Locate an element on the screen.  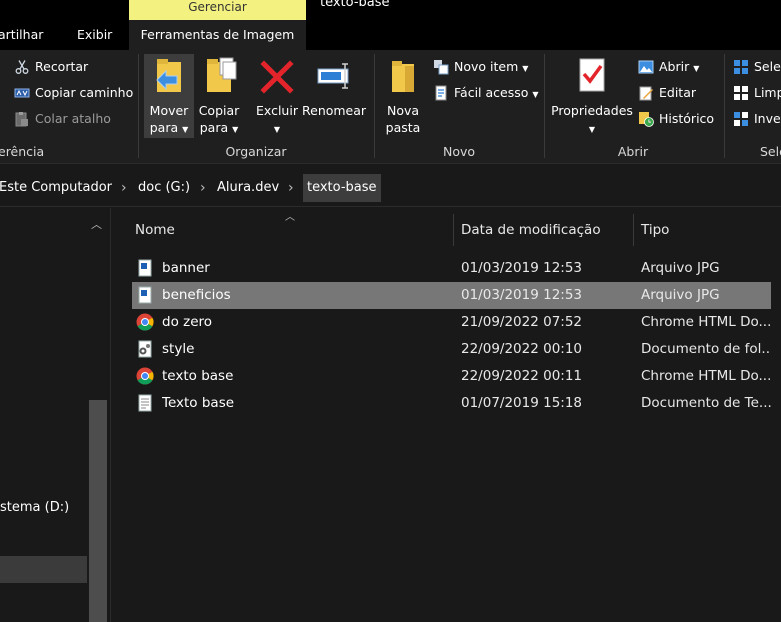
editar-label: Editar is located at coordinates (678, 92).